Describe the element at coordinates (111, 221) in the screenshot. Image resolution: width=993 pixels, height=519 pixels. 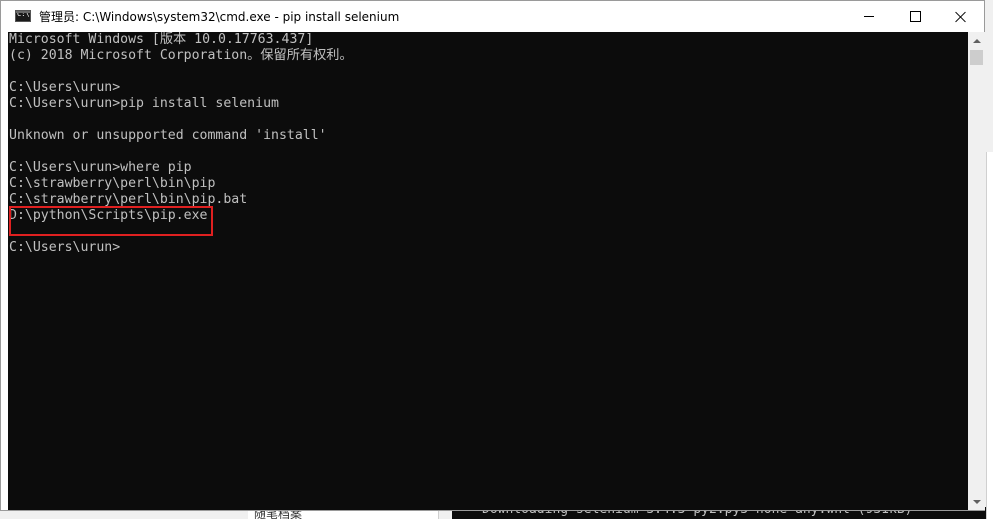
I see `highlight-annotation` at that location.